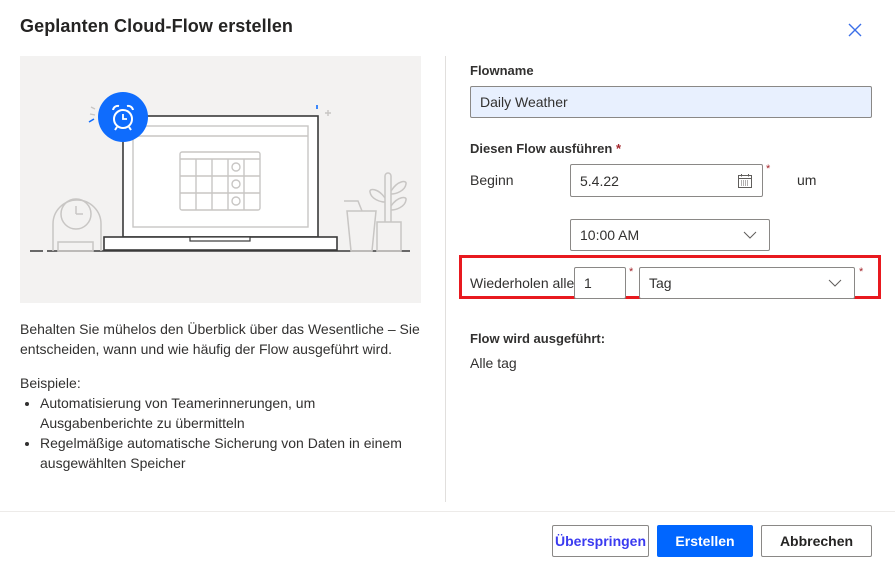 This screenshot has width=895, height=569. Describe the element at coordinates (599, 180) in the screenshot. I see `start-date-value: 5.4.22` at that location.